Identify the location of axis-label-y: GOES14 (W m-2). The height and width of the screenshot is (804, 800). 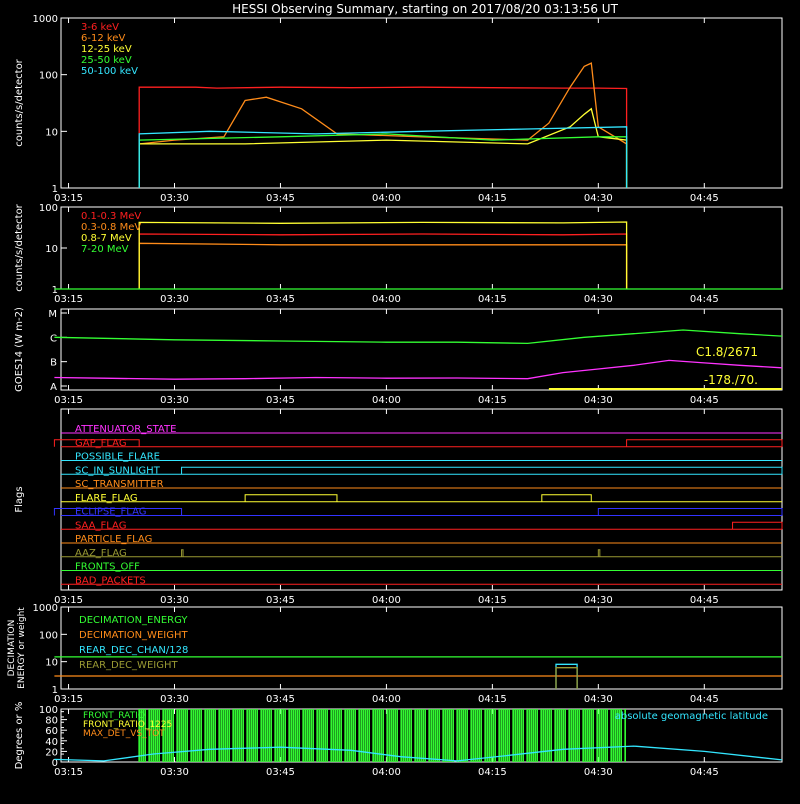
(19, 349).